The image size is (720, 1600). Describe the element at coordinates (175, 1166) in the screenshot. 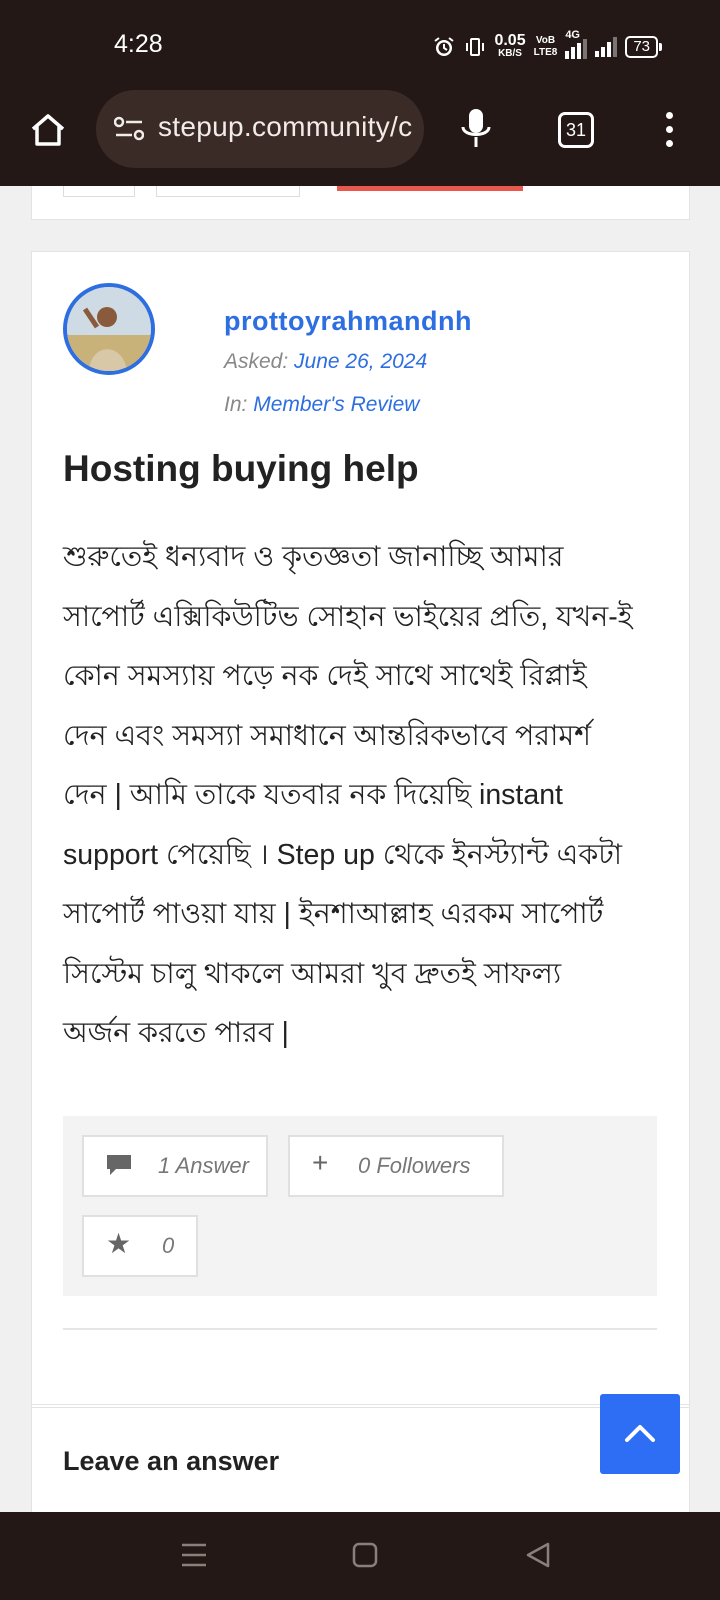

I see `answers-button: 1 Answer` at that location.